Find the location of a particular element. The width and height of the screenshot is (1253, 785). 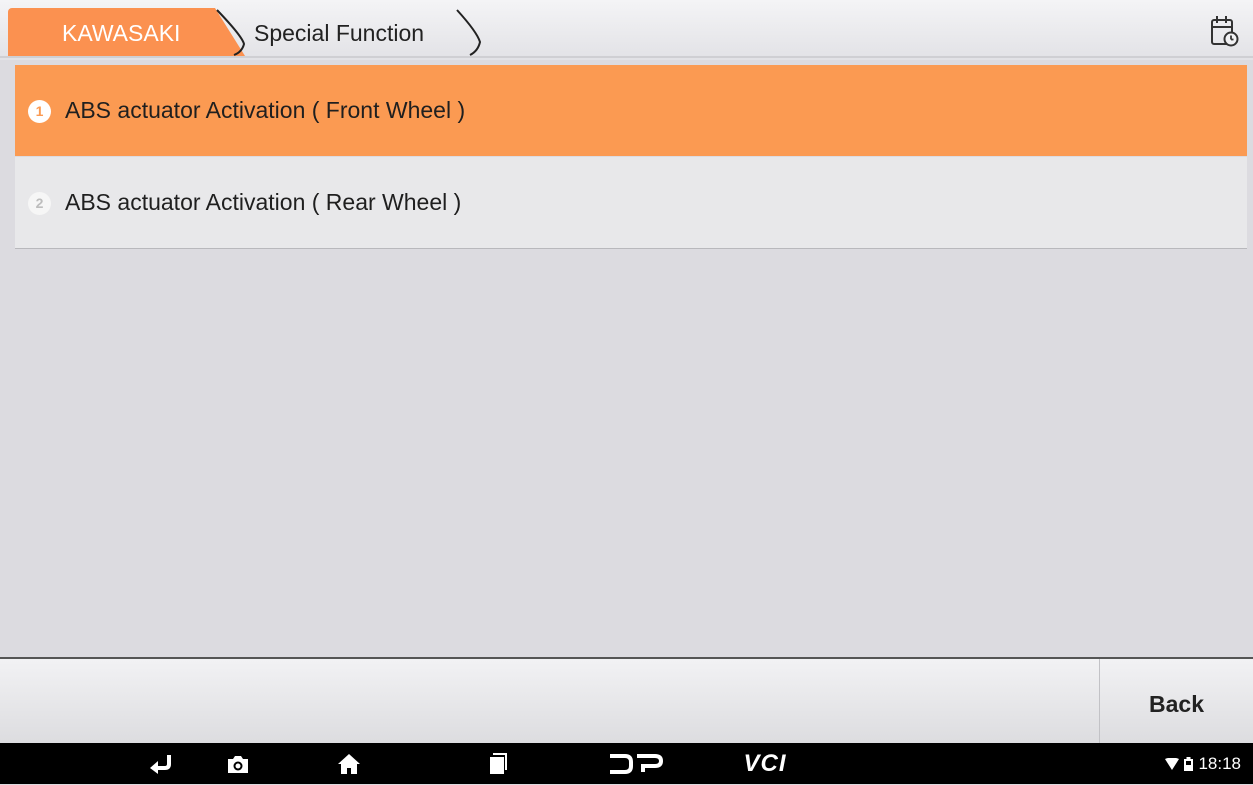

back-button: Back is located at coordinates (1176, 702).